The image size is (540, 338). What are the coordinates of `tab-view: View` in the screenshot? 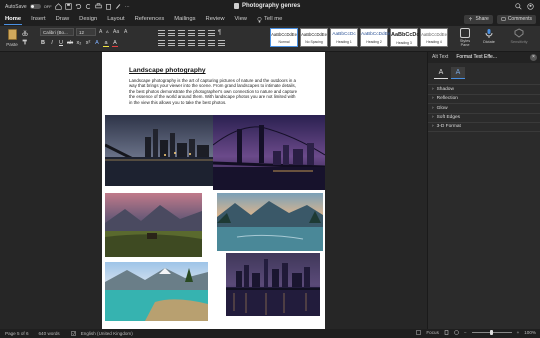 It's located at (241, 19).